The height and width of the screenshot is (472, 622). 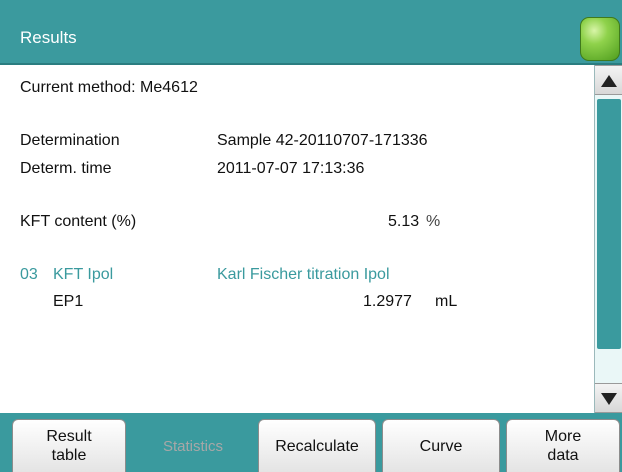 What do you see at coordinates (70, 140) in the screenshot?
I see `determination-label: Determination` at bounding box center [70, 140].